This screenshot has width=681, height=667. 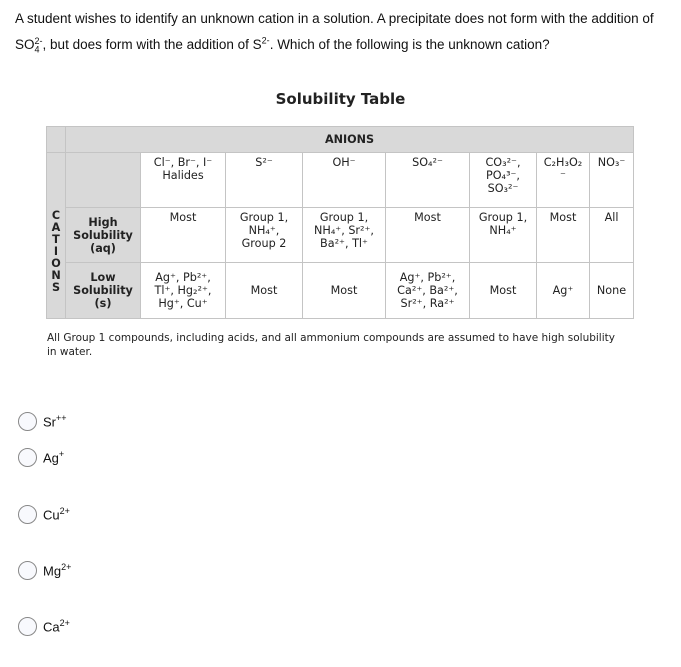 I want to click on sulfate-formula: SO, so click(x=25, y=44).